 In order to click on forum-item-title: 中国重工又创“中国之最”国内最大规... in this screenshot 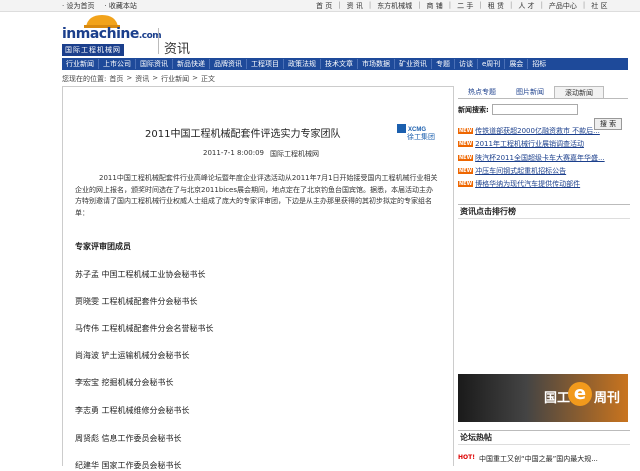, I will do `click(538, 459)`.